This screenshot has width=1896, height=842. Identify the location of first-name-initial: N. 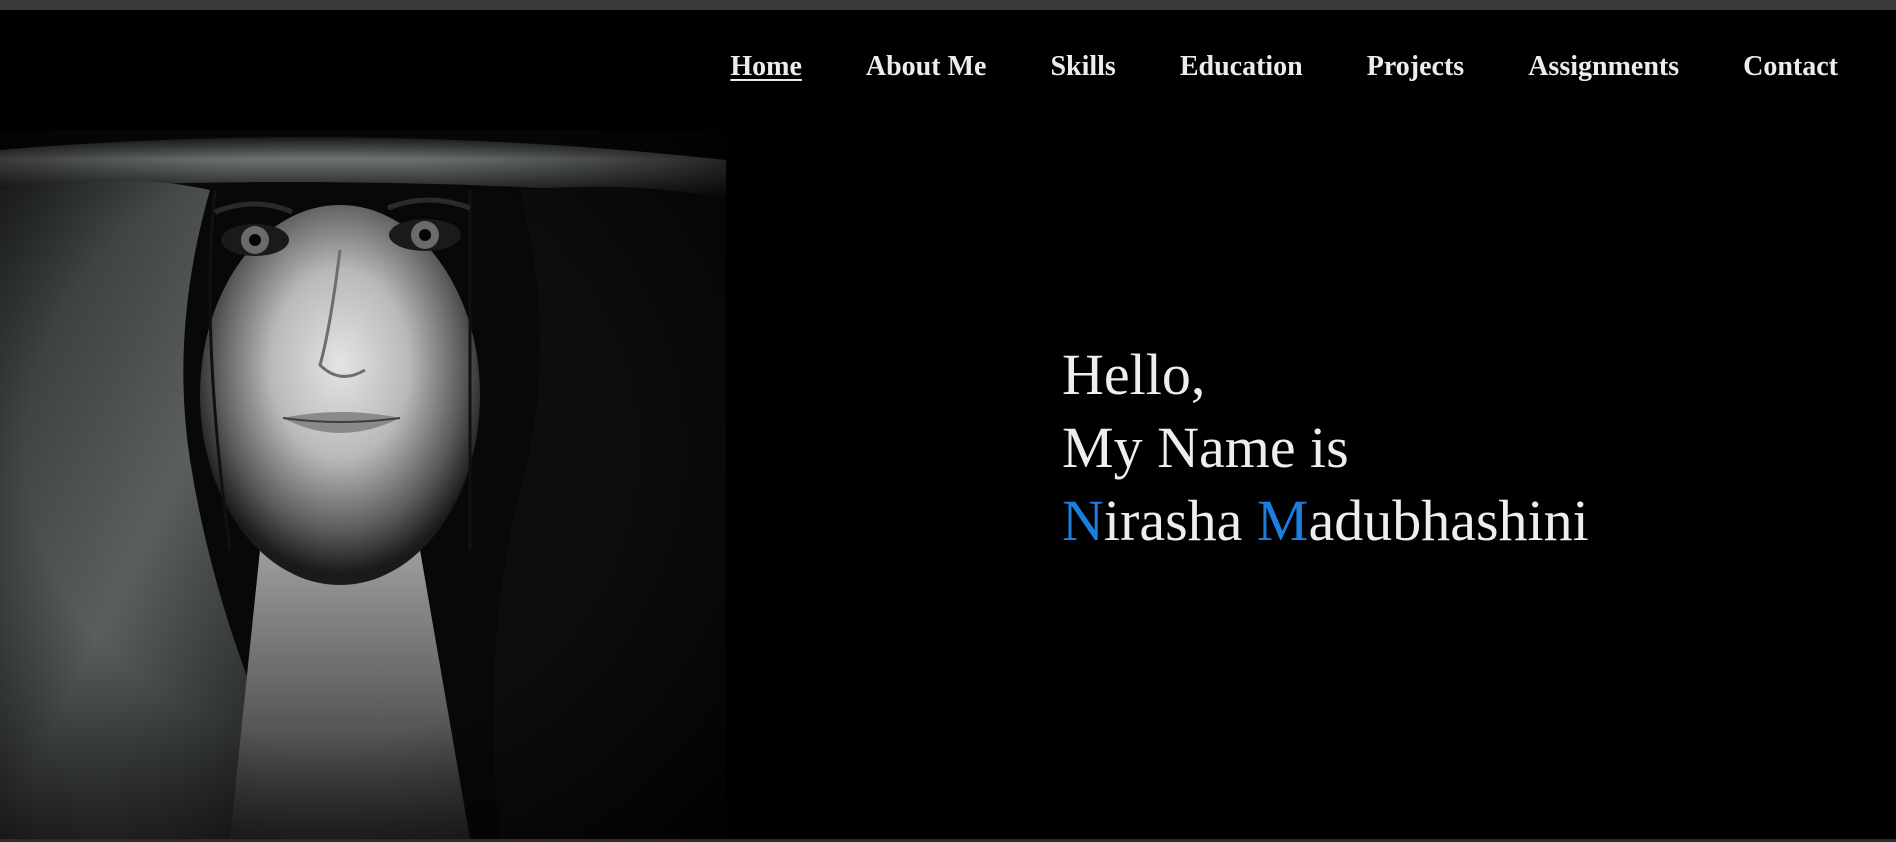
(1083, 520).